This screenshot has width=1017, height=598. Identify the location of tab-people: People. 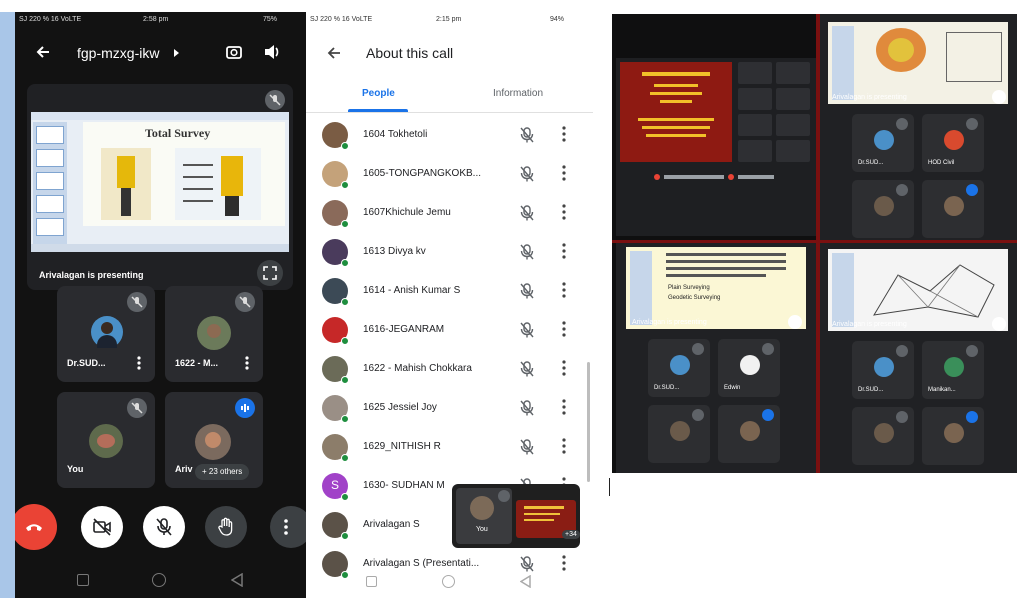
(378, 93).